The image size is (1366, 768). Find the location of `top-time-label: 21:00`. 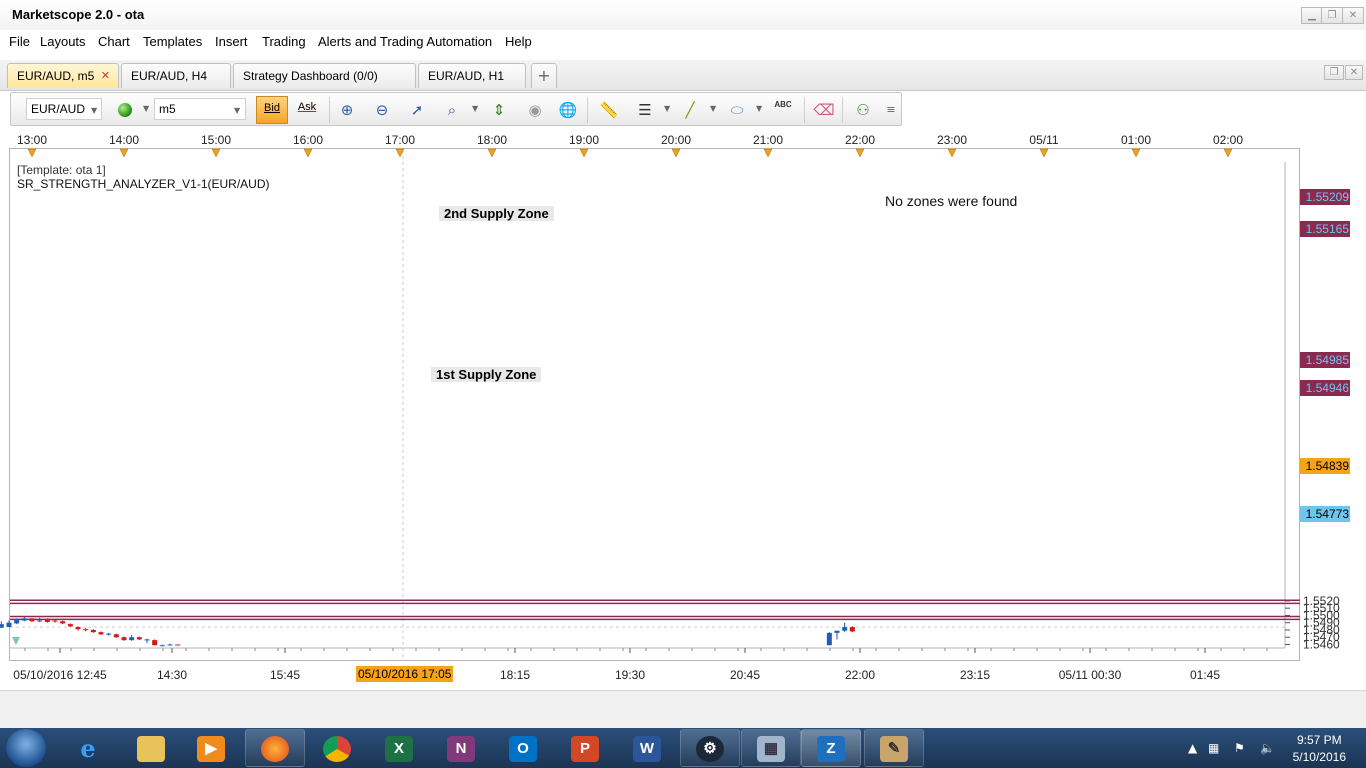

top-time-label: 21:00 is located at coordinates (768, 140).